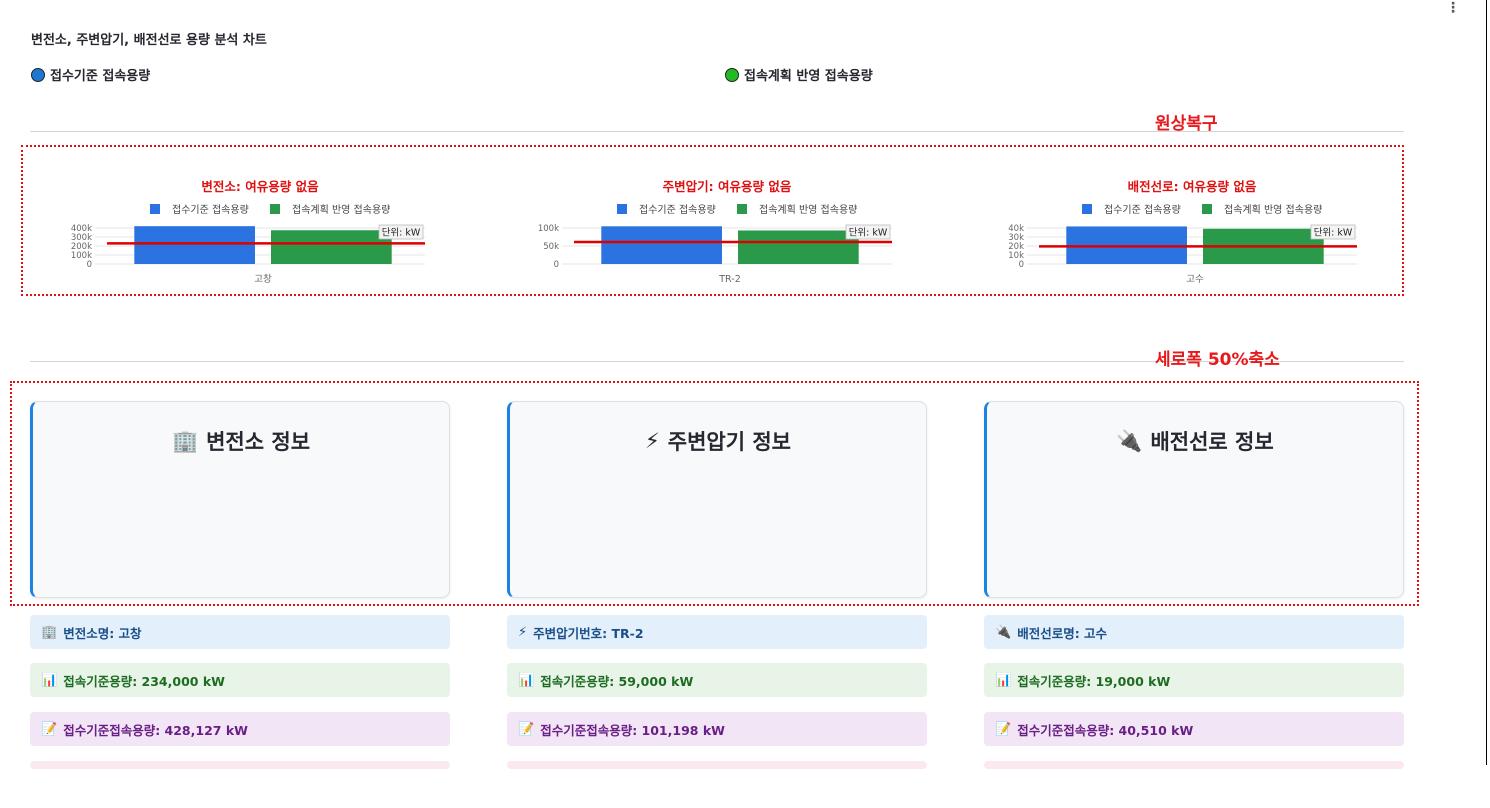 This screenshot has width=1490, height=808. Describe the element at coordinates (732, 74) in the screenshot. I see `green-circle-icon` at that location.